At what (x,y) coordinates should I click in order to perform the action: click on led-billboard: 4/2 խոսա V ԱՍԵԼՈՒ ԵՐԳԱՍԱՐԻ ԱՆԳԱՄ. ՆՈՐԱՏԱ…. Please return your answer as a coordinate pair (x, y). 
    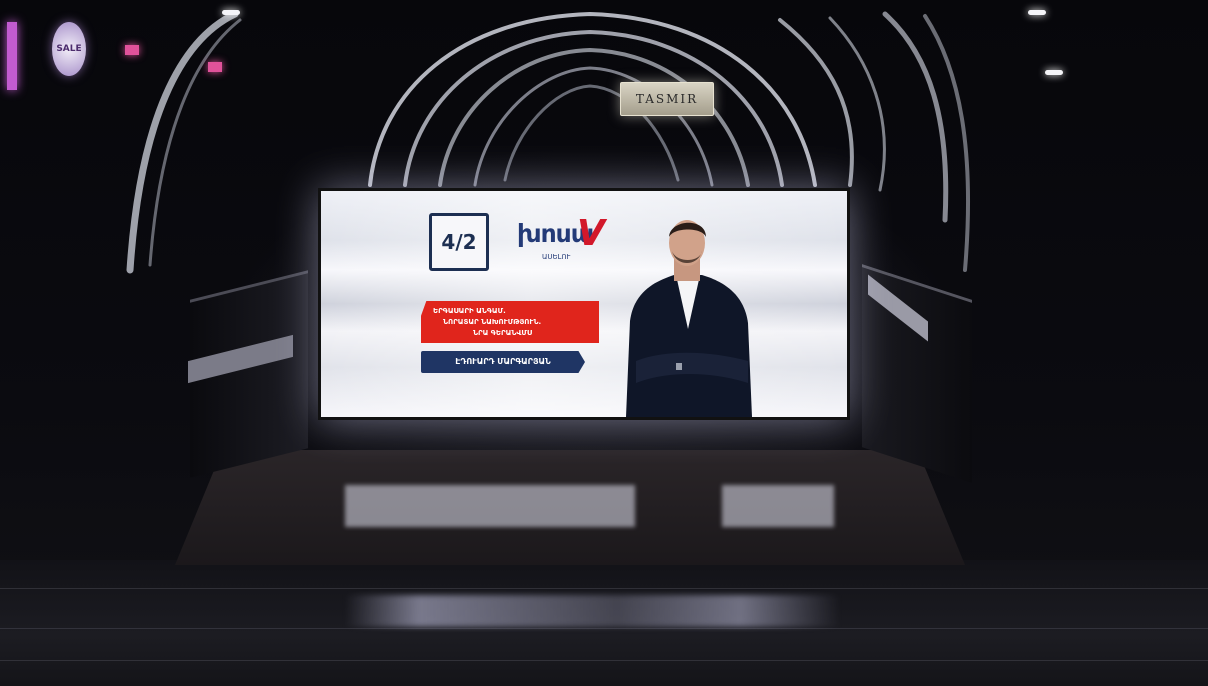
    Looking at the image, I should click on (584, 304).